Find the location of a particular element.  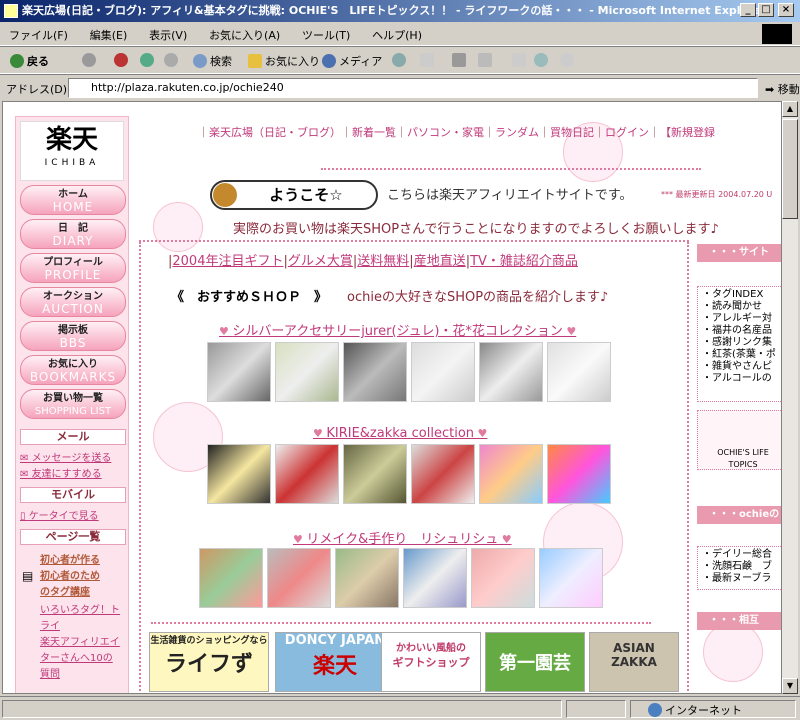

scroll-down-button: ▼ is located at coordinates (790, 686).